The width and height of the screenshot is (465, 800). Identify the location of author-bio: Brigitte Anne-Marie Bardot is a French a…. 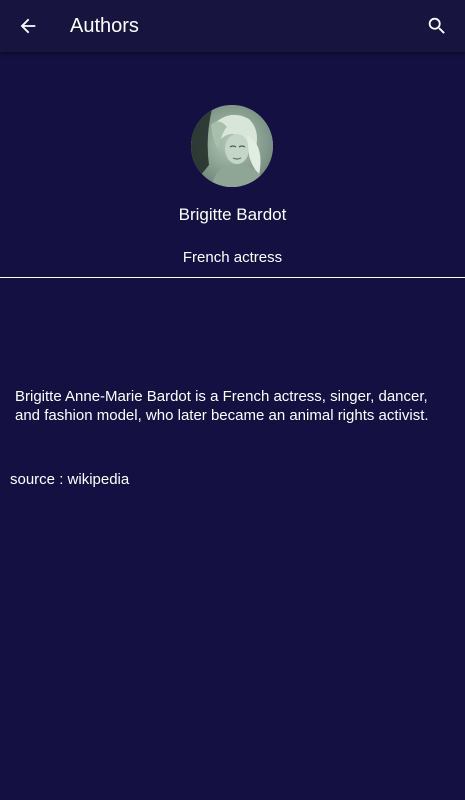
(222, 406).